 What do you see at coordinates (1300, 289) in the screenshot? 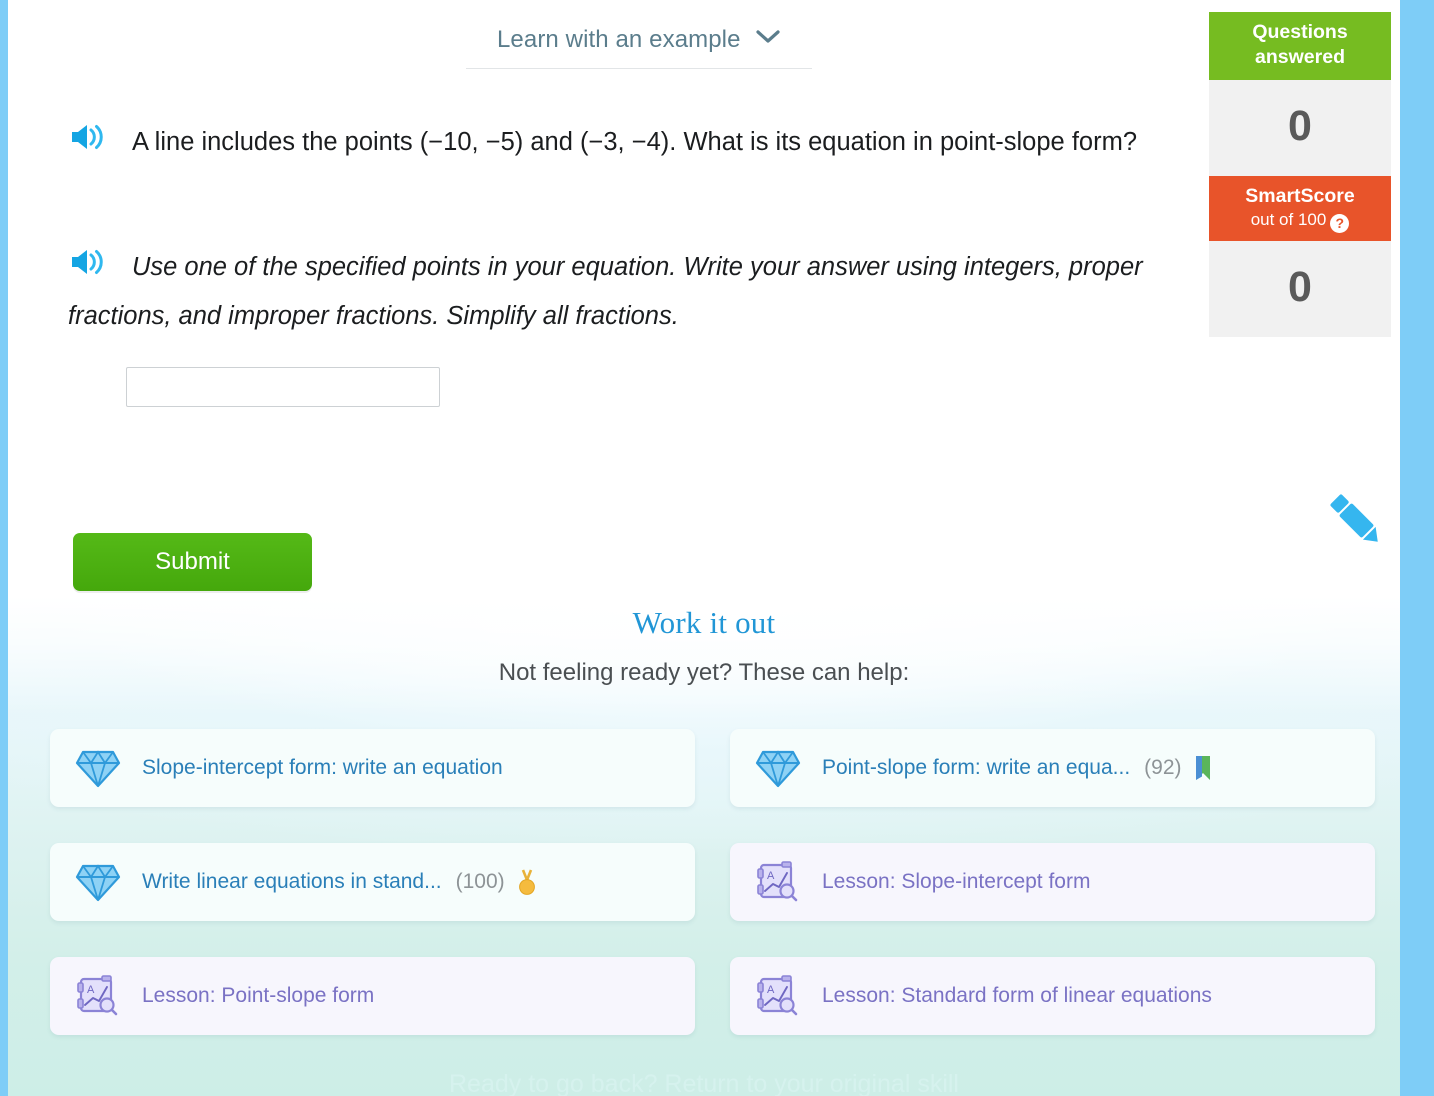
I see `smartscore-value: 0` at bounding box center [1300, 289].